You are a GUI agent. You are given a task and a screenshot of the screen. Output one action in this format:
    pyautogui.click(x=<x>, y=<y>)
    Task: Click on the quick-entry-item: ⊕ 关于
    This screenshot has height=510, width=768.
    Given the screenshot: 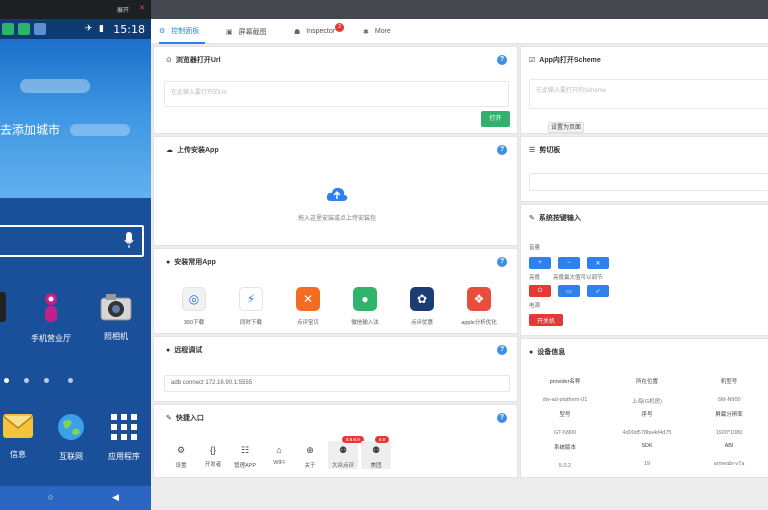 What is the action you would take?
    pyautogui.click(x=310, y=457)
    